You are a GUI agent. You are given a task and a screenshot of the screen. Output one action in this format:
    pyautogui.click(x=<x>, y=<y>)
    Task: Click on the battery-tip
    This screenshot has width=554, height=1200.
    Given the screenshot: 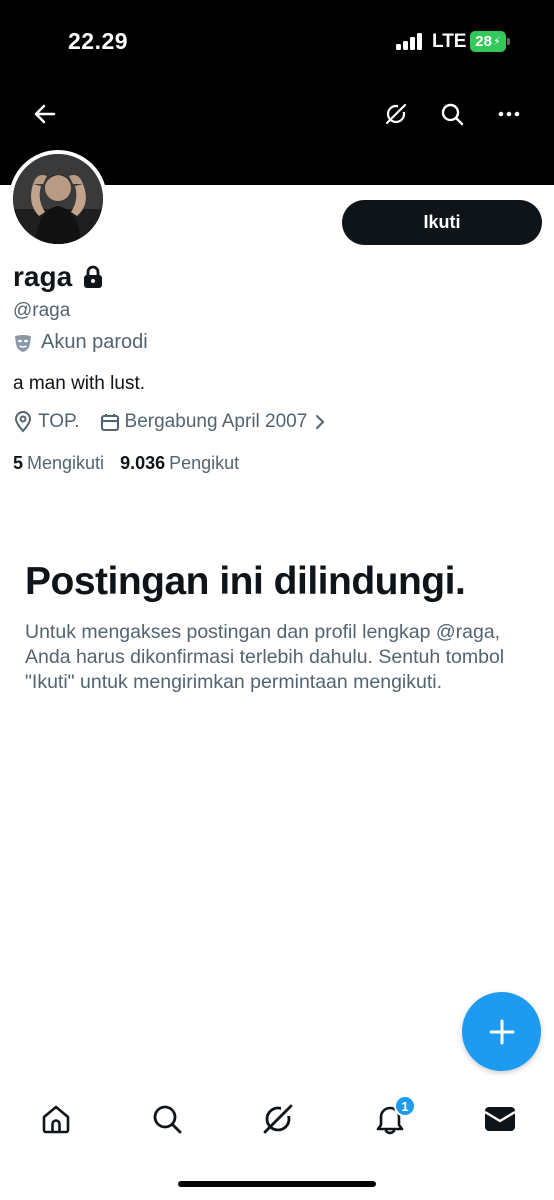 What is the action you would take?
    pyautogui.click(x=508, y=41)
    